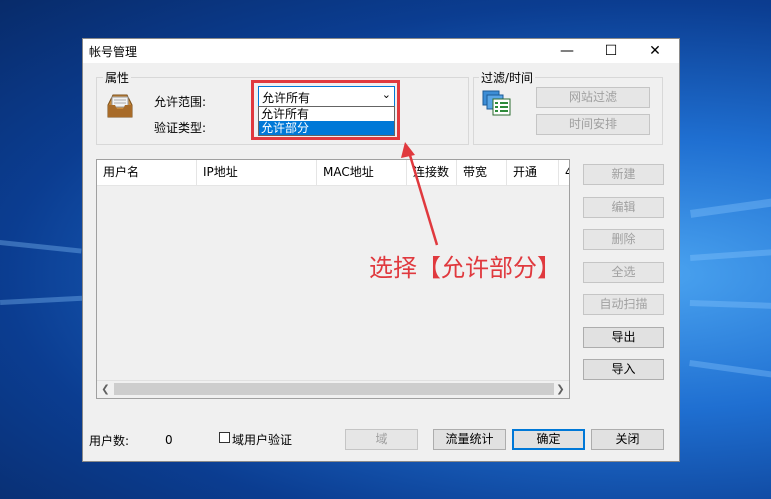 The image size is (771, 499). What do you see at coordinates (593, 124) in the screenshot?
I see `schedule-button: 时间安排` at bounding box center [593, 124].